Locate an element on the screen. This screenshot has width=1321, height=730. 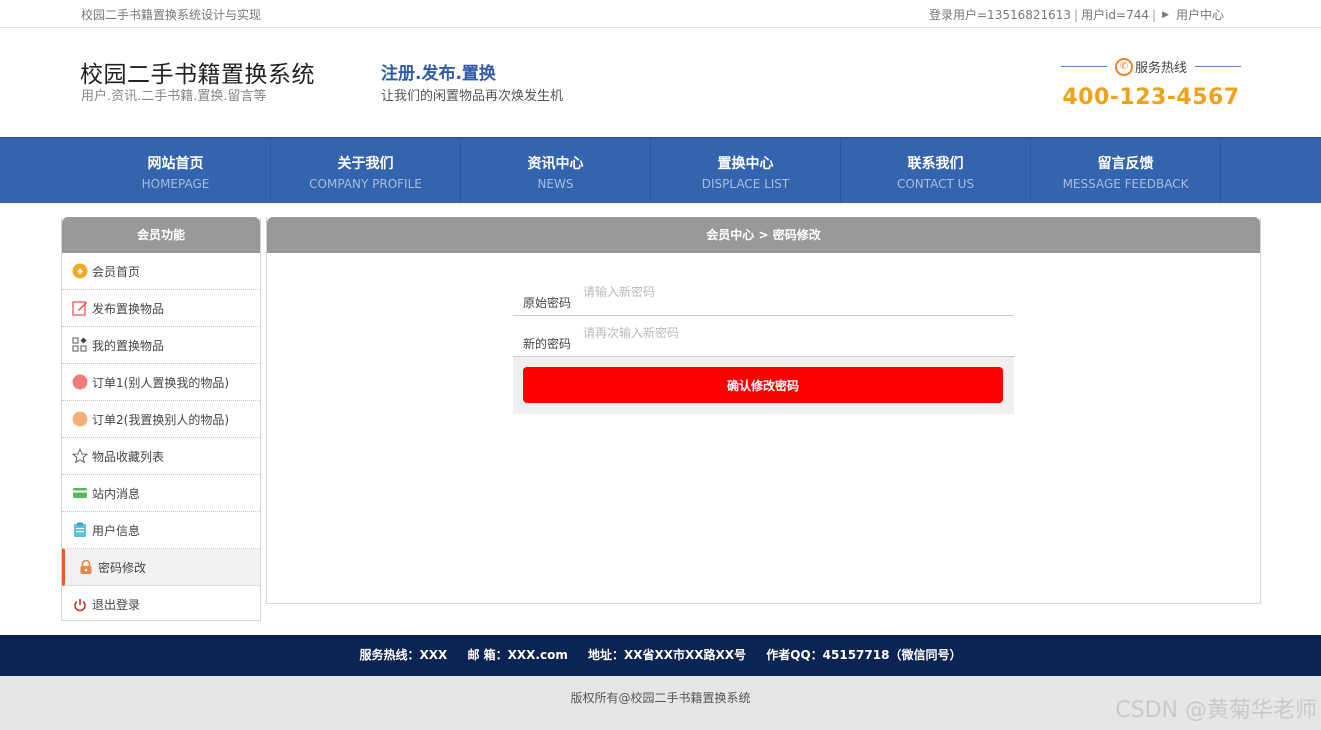
new-password-label: 新的密码 is located at coordinates (547, 344).